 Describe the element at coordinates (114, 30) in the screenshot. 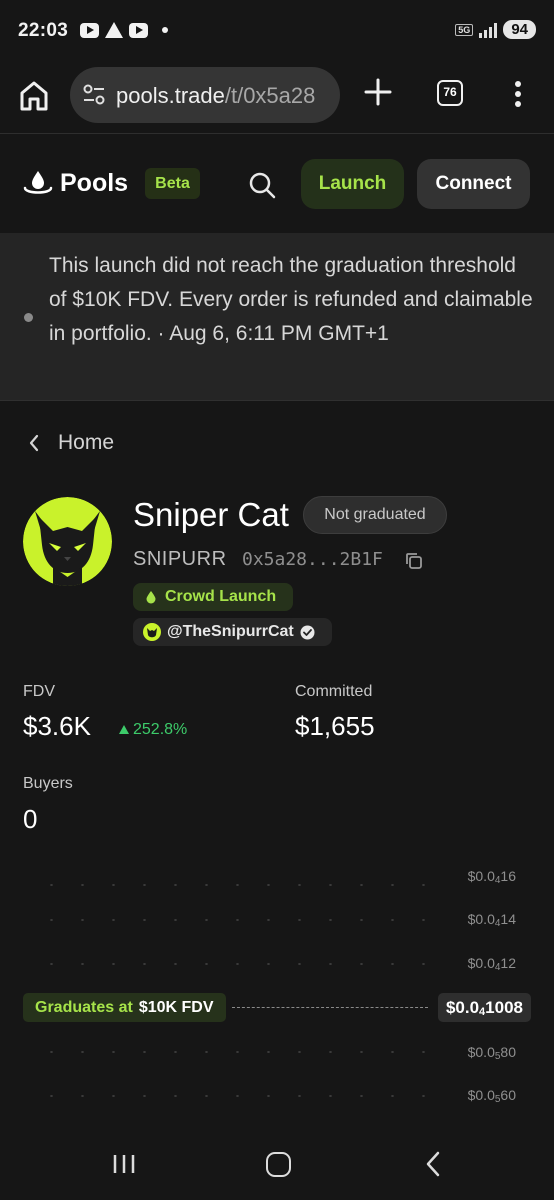

I see `warning-icon` at that location.